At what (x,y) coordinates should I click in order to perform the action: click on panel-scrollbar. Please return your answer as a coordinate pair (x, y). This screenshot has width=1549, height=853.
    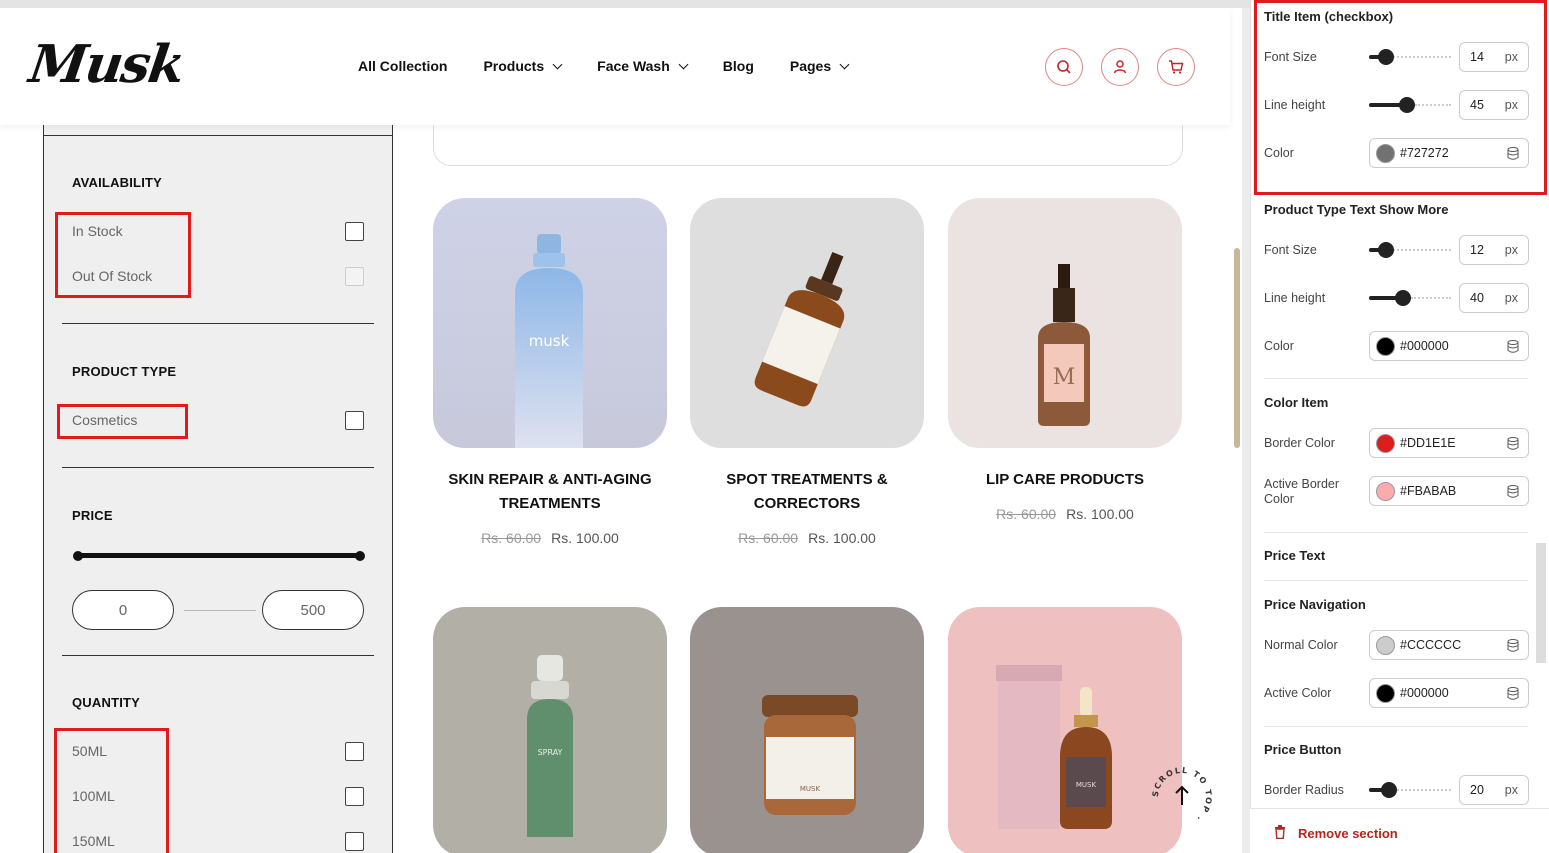
    Looking at the image, I should click on (1541, 603).